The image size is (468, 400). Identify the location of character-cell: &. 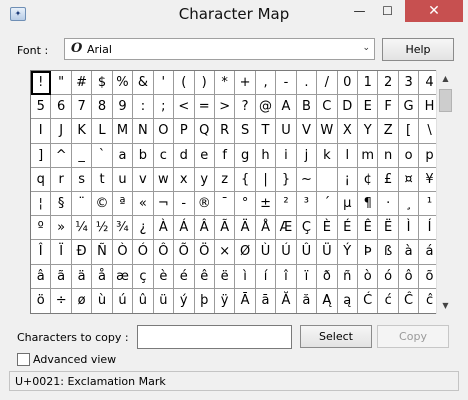
(143, 83).